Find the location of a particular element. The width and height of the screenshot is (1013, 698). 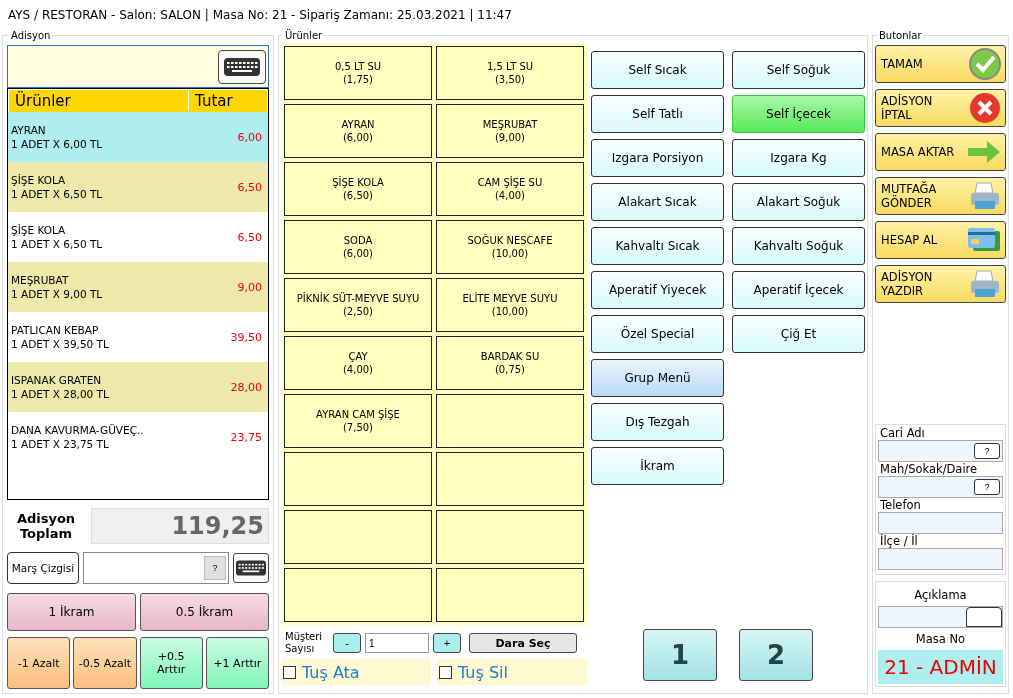

mars-field: ? is located at coordinates (156, 568).